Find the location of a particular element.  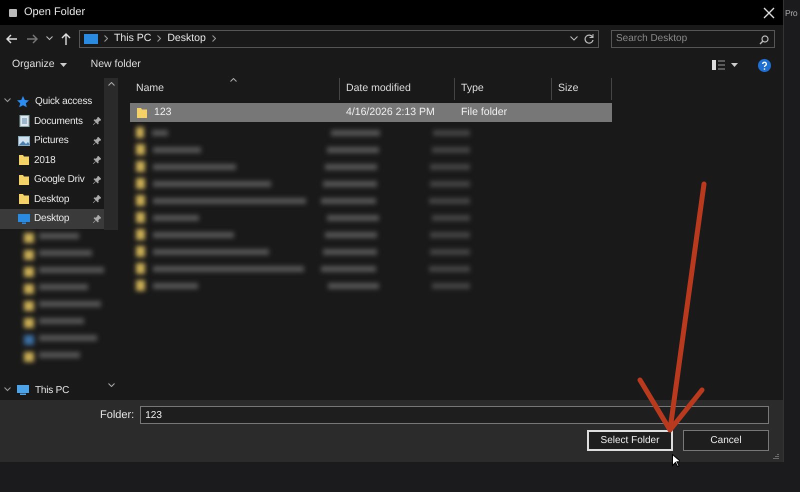

address-bar: This PC Desktop is located at coordinates (339, 39).